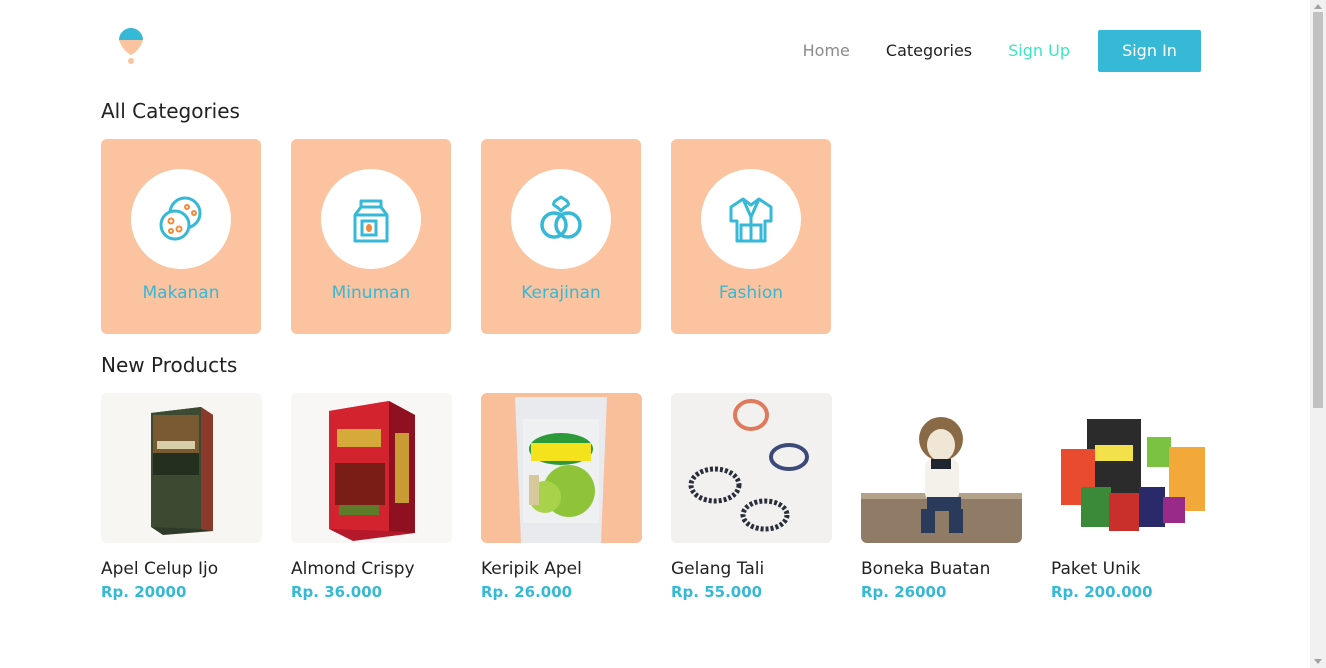 This screenshot has width=1326, height=668. I want to click on rings-icon, so click(561, 217).